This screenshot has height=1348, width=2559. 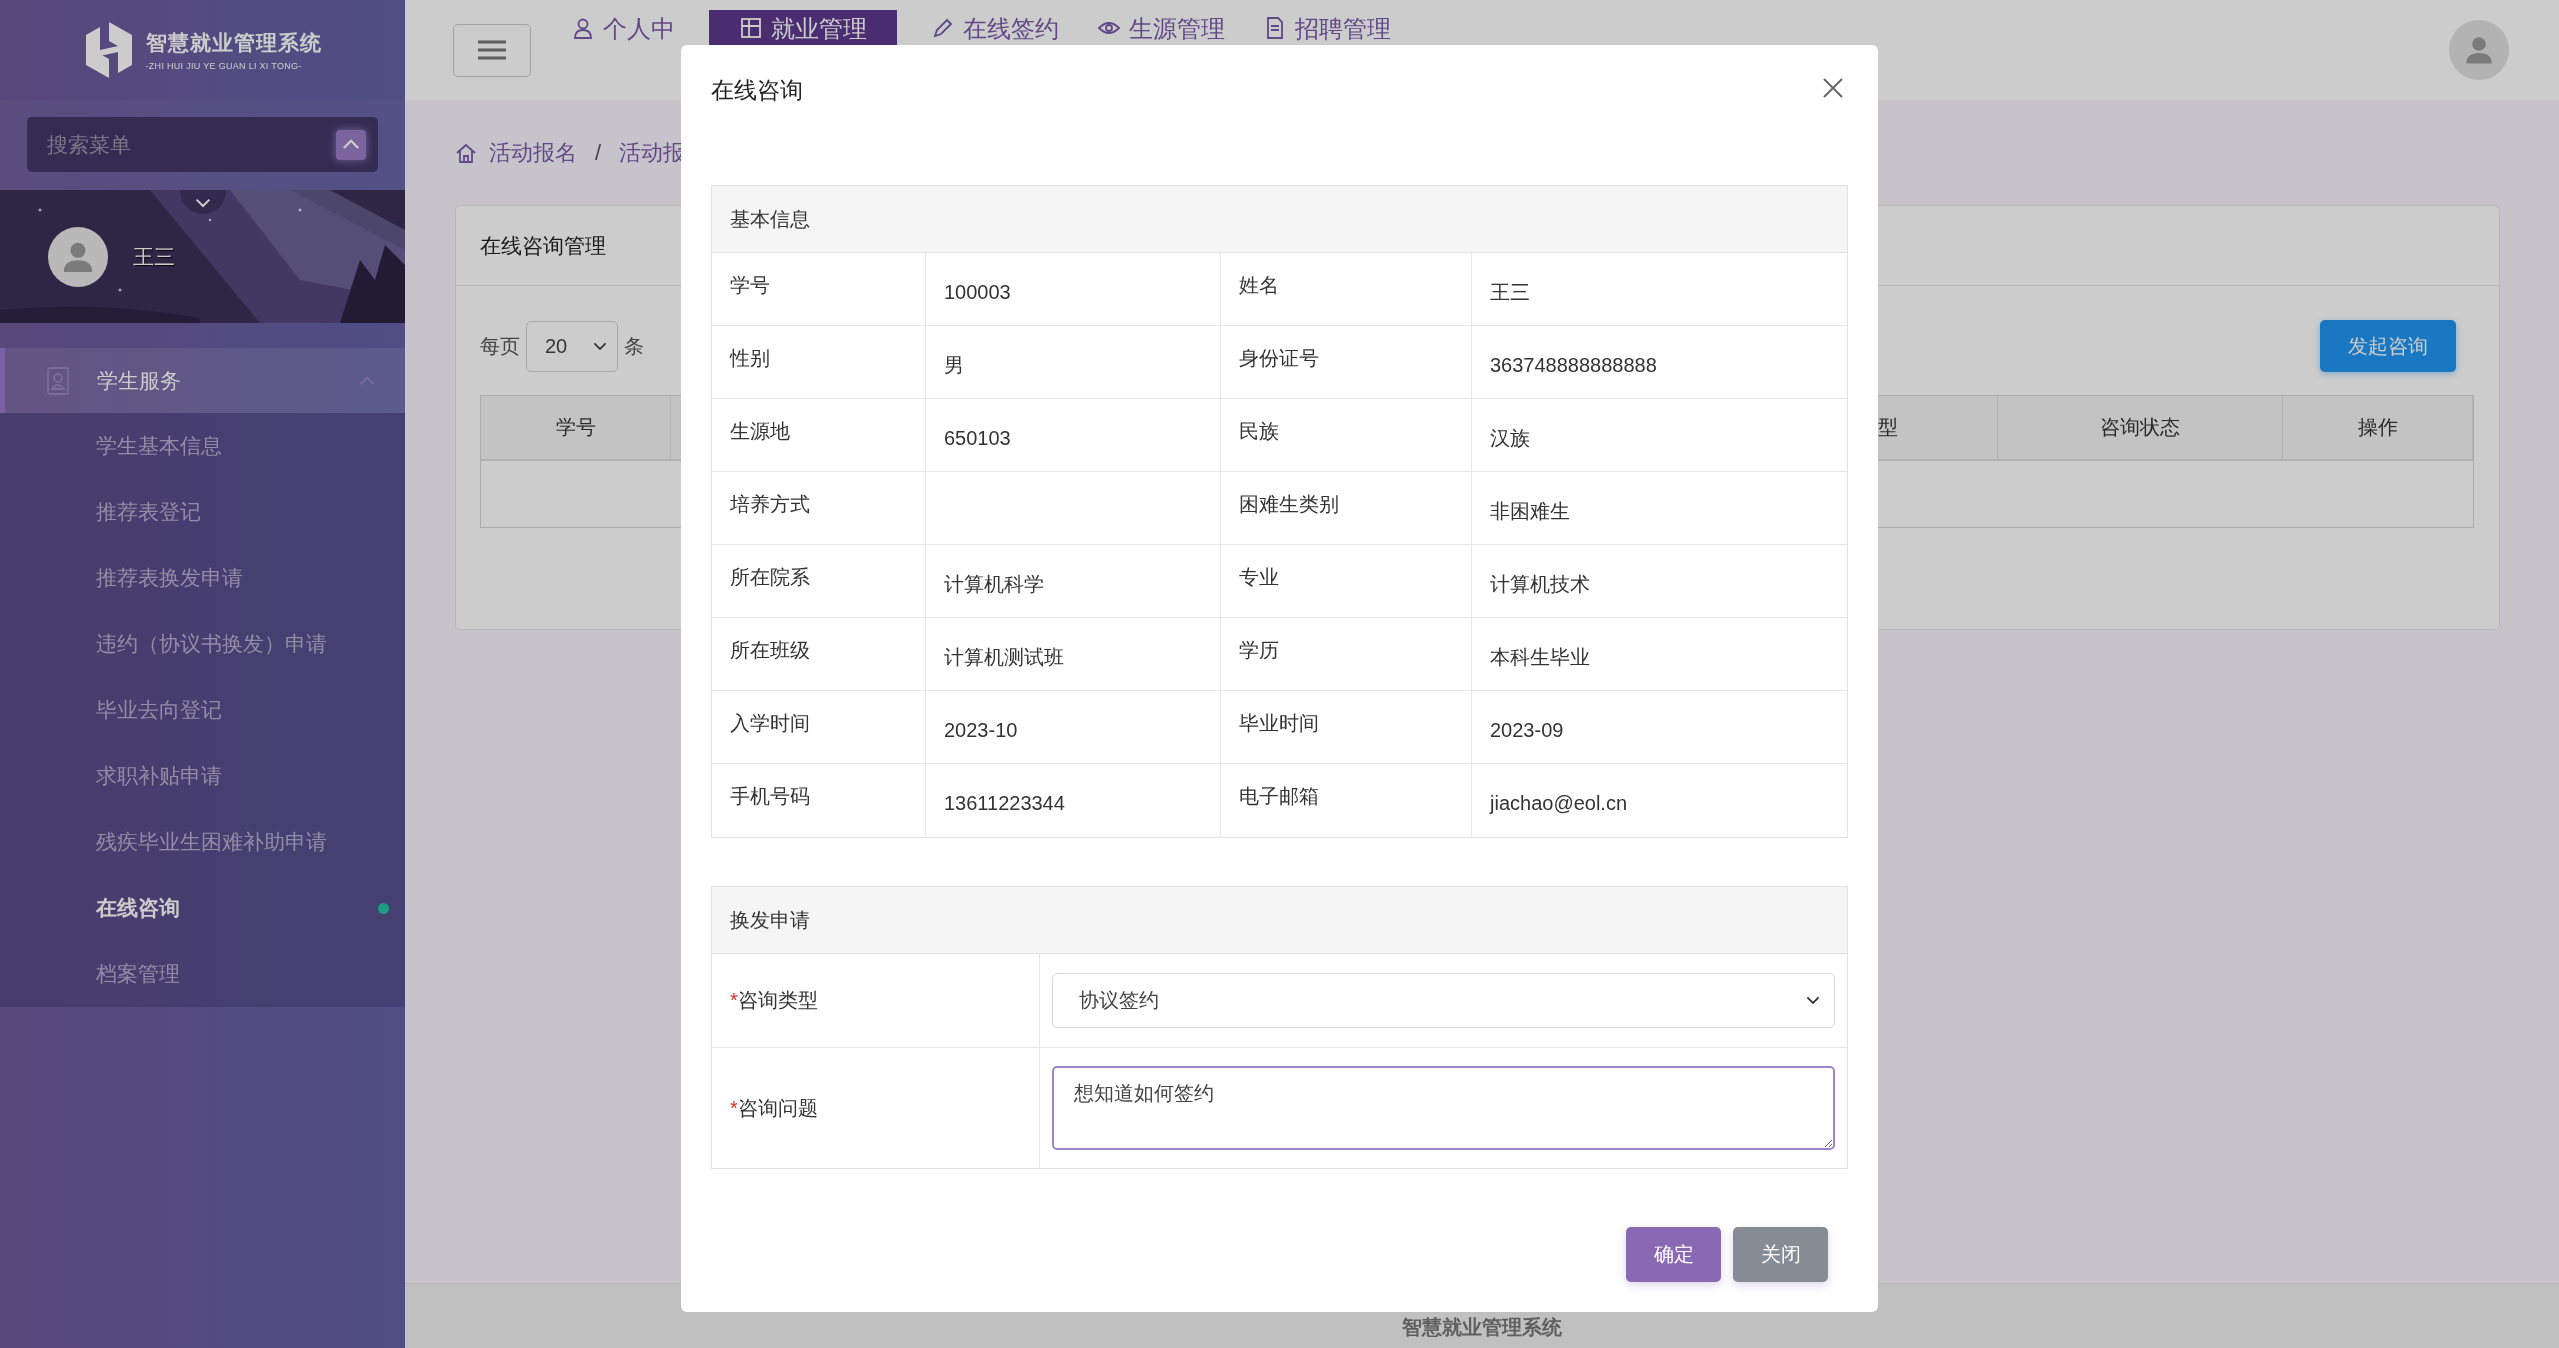 What do you see at coordinates (751, 28) in the screenshot?
I see `grid-icon` at bounding box center [751, 28].